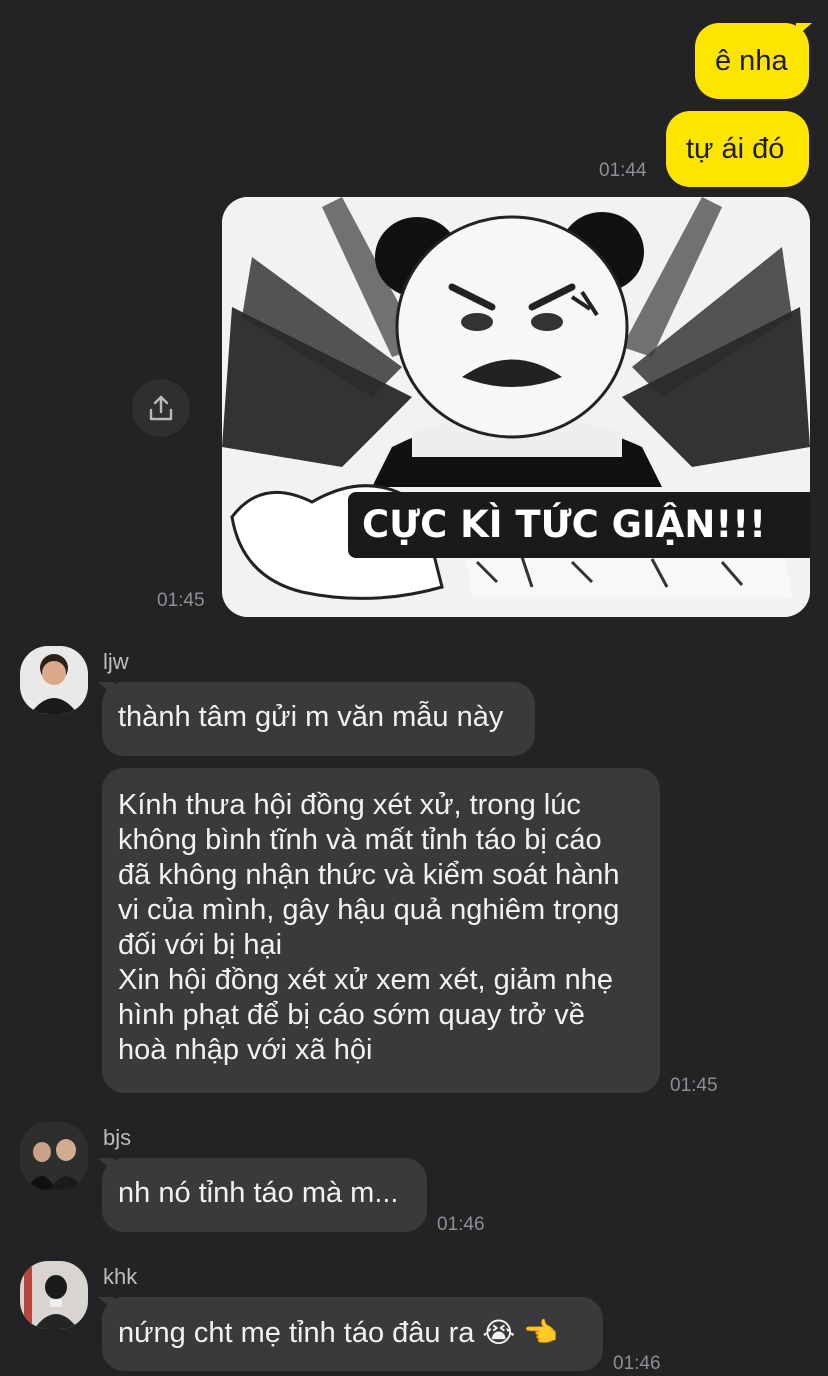  Describe the element at coordinates (623, 170) in the screenshot. I see `timestamp: 01:44` at that location.